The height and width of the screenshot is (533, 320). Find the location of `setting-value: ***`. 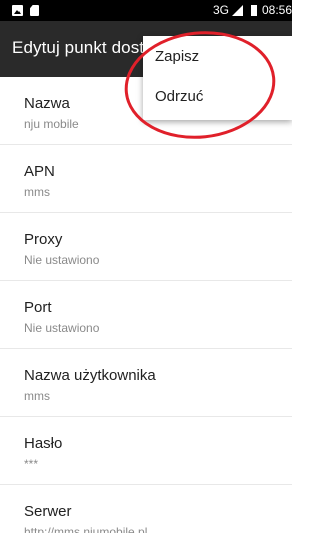

setting-value: *** is located at coordinates (31, 464).